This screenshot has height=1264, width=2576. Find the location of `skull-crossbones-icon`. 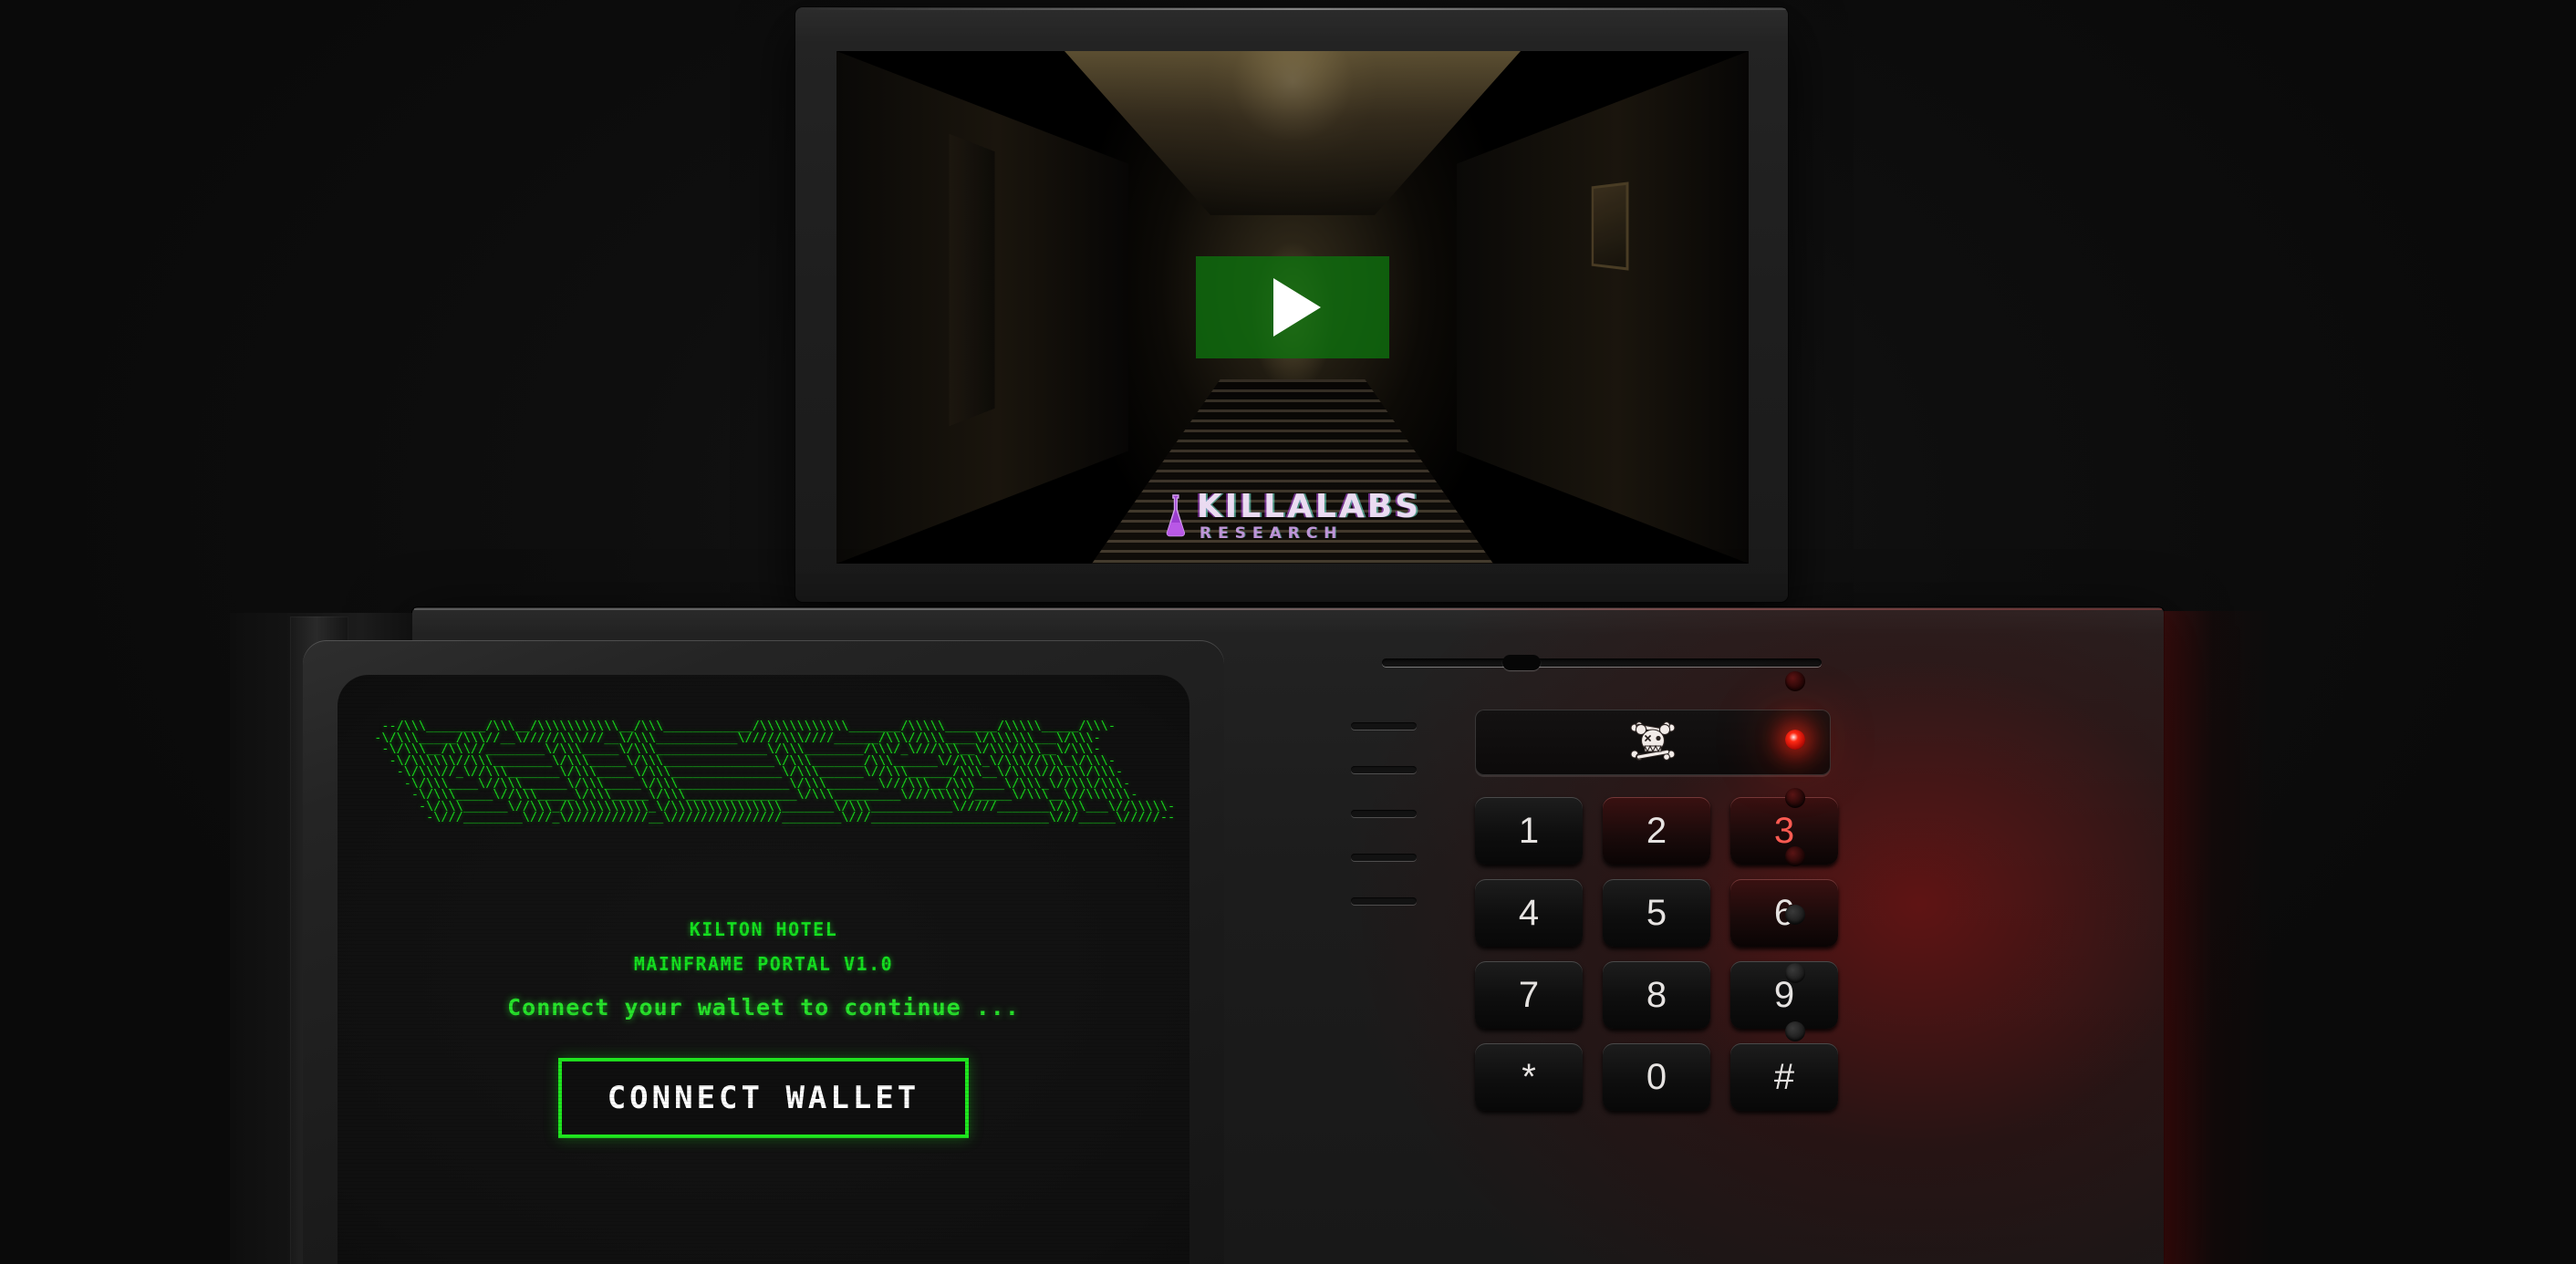

skull-crossbones-icon is located at coordinates (1653, 741).